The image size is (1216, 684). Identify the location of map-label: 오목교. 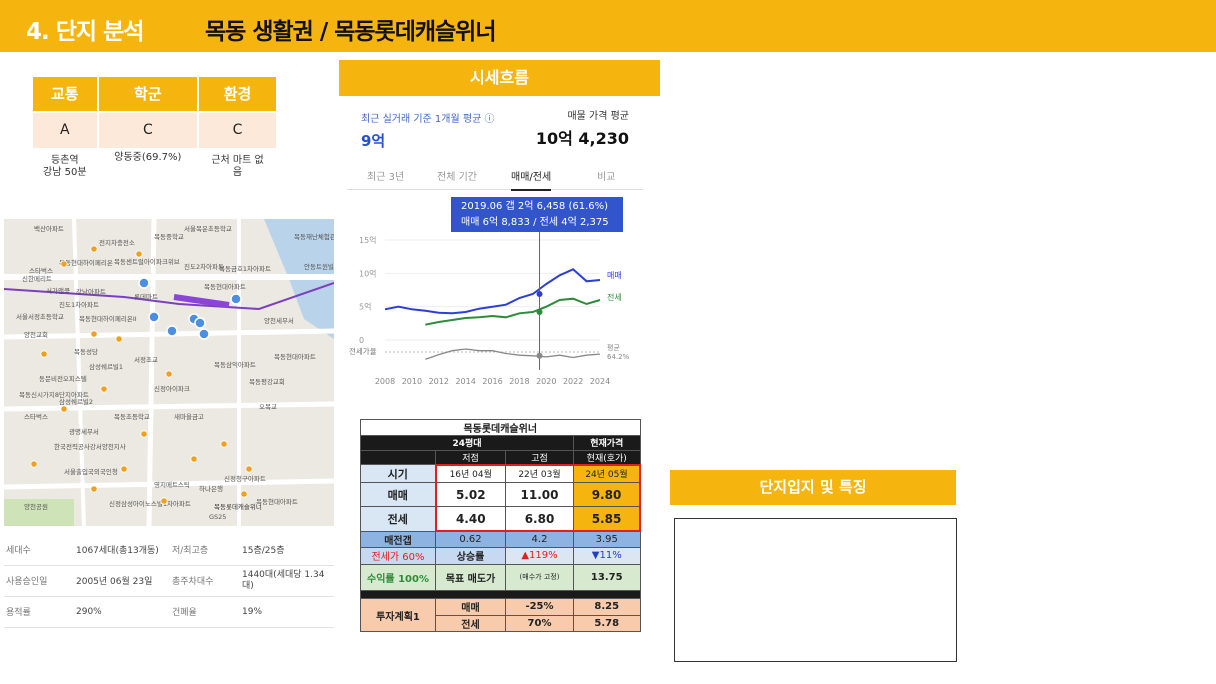
(268, 407).